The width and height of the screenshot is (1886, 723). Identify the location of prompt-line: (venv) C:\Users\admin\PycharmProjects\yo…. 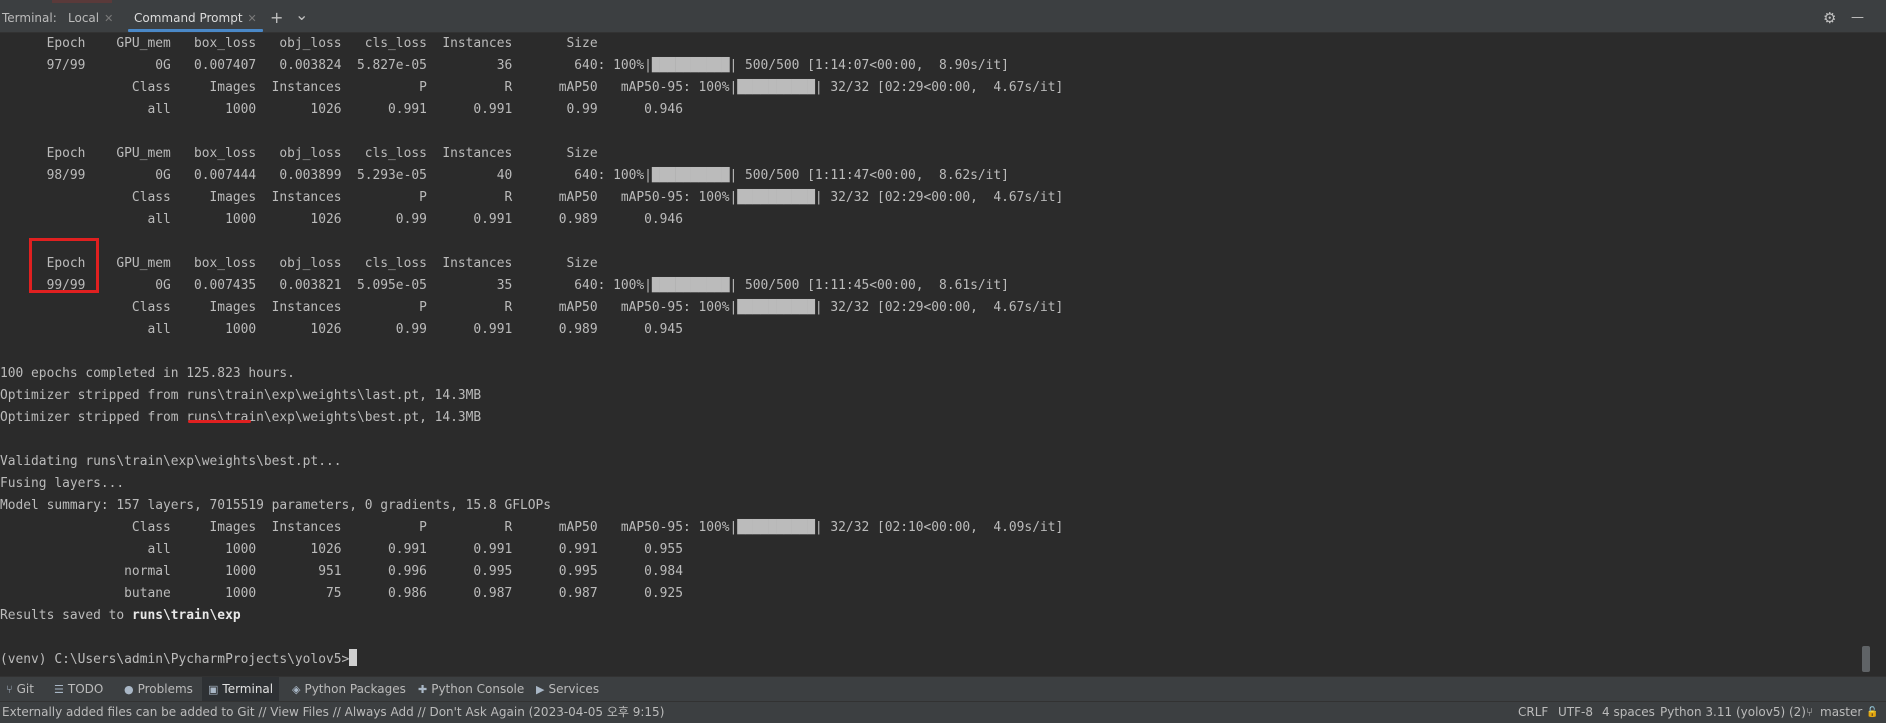
(928, 660).